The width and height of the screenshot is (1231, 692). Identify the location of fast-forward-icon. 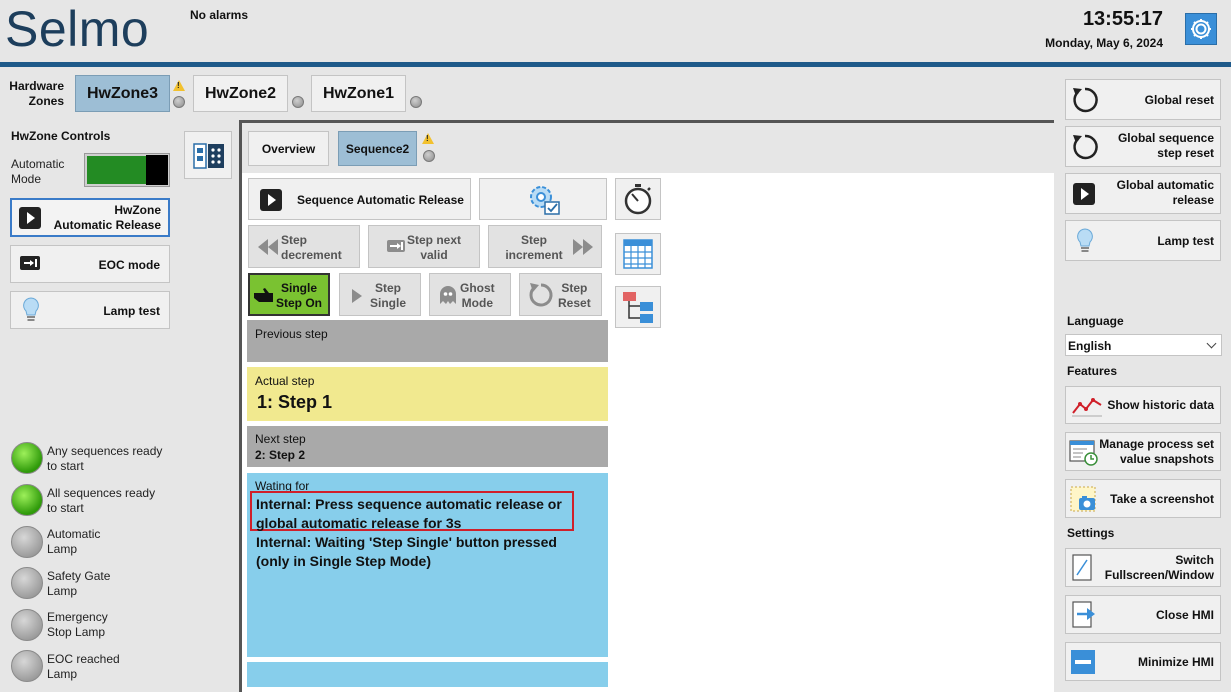
(583, 247).